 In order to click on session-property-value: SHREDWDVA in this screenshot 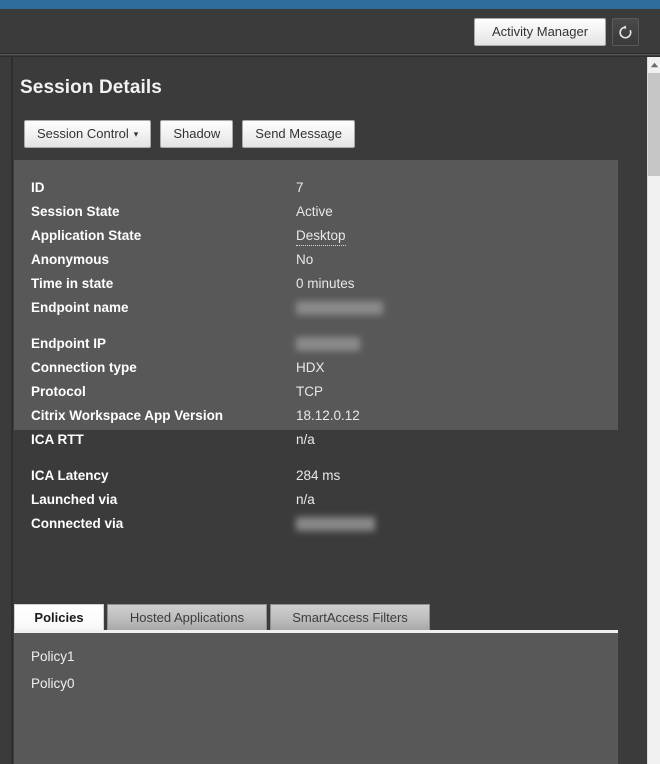, I will do `click(339, 308)`.